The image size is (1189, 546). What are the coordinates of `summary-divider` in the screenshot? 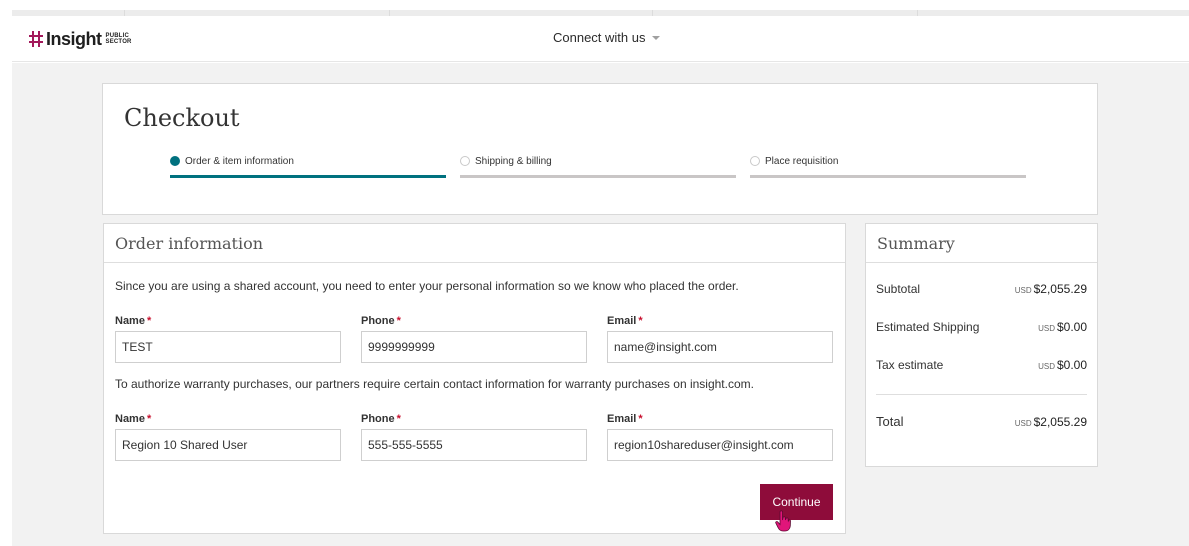 It's located at (981, 394).